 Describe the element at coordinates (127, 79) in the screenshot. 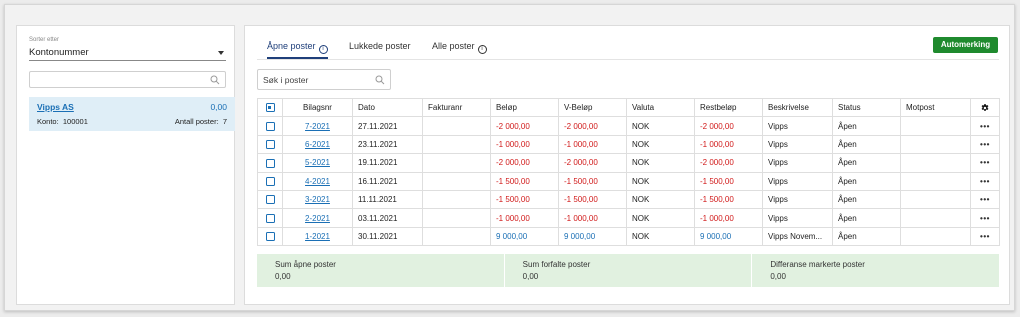

I see `account-search-input` at that location.